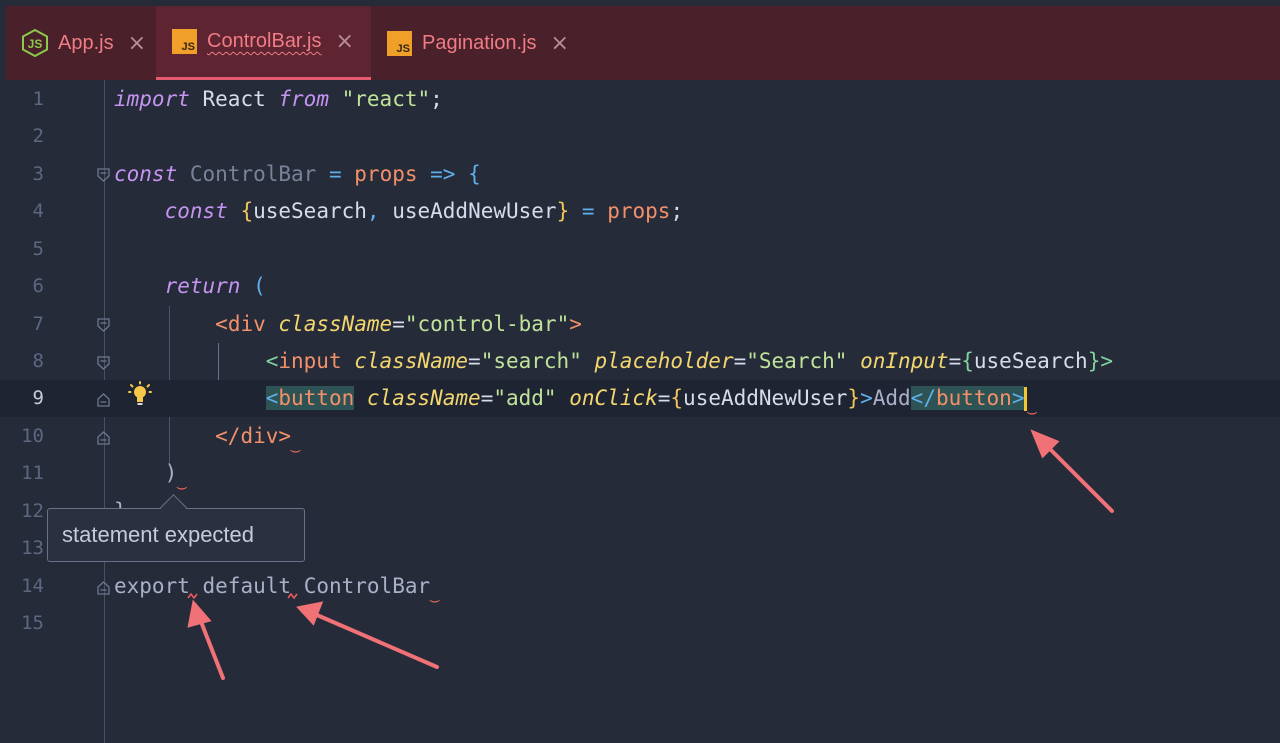  What do you see at coordinates (640, 436) in the screenshot?
I see `code-line: 10 </div>‿` at bounding box center [640, 436].